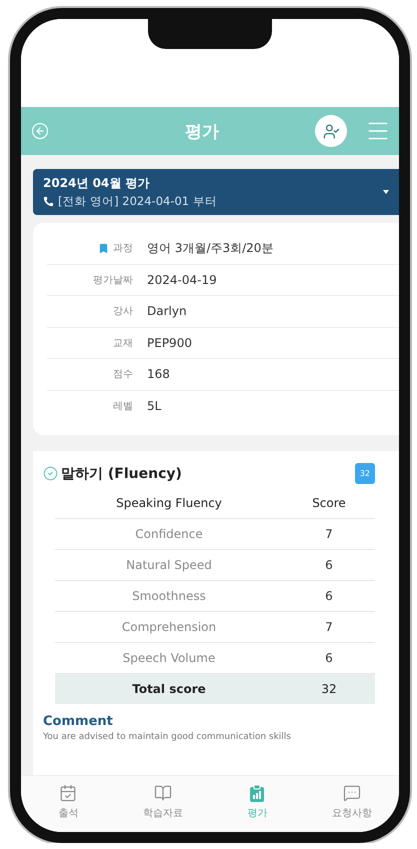  Describe the element at coordinates (216, 192) in the screenshot. I see `evaluation-dropdown: 2024년 04월 평가 [전화 영어] 2024-04-01 부터` at that location.